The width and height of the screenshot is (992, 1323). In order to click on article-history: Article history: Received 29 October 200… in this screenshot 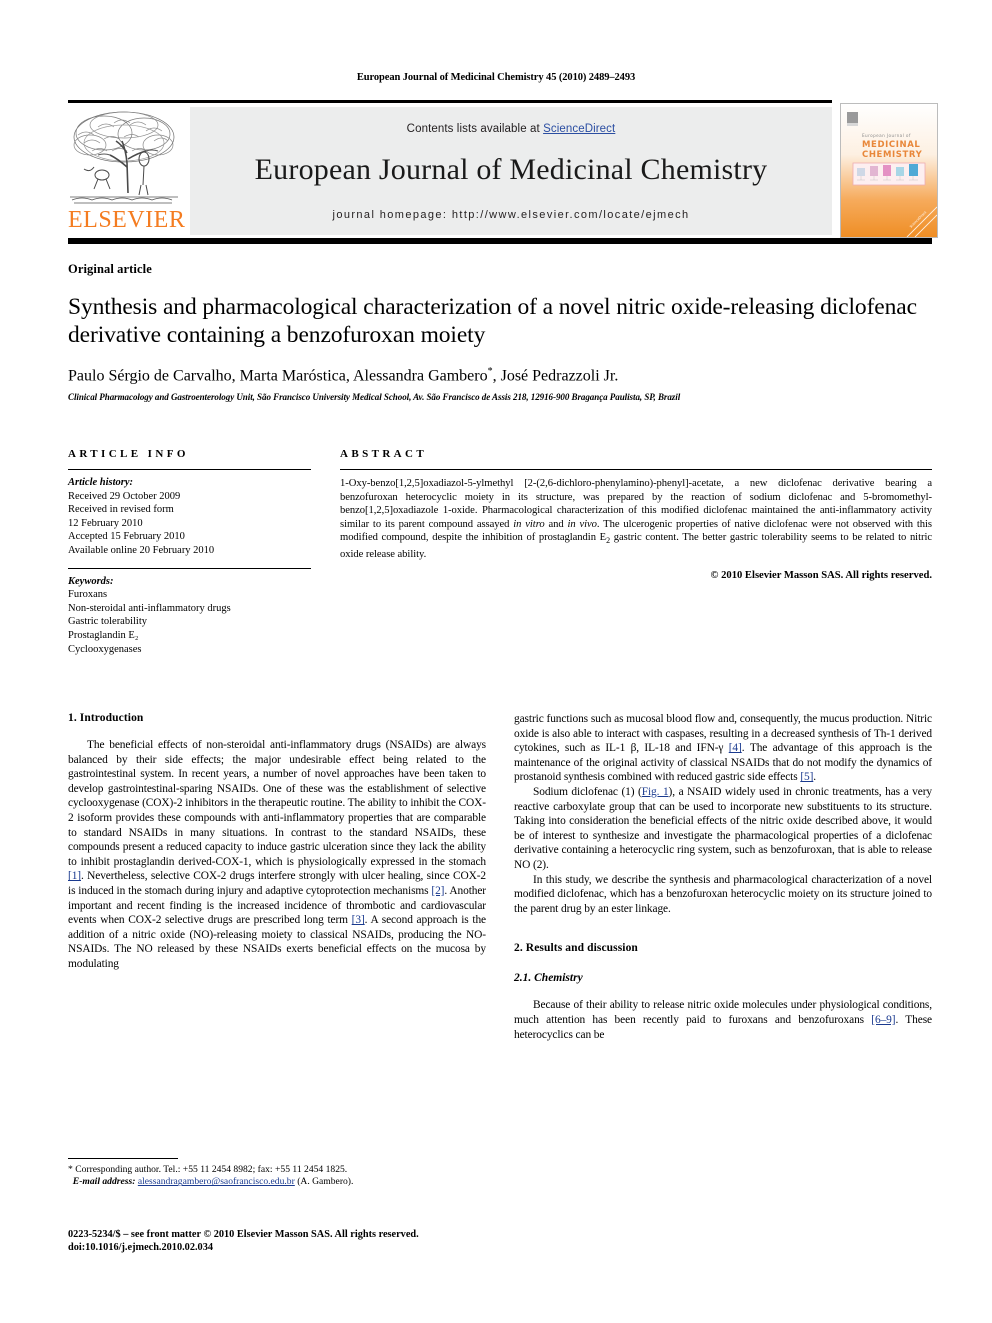, I will do `click(189, 517)`.